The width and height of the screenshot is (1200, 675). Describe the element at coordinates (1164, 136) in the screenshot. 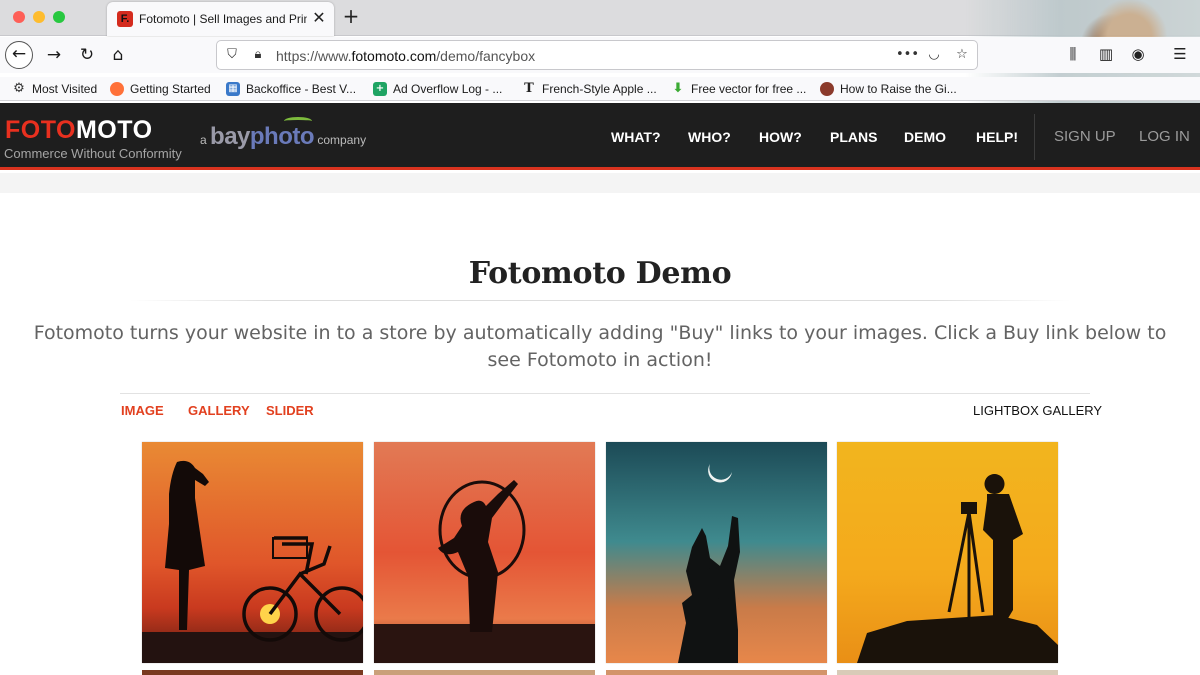

I see `log-in-link: LOG IN` at that location.